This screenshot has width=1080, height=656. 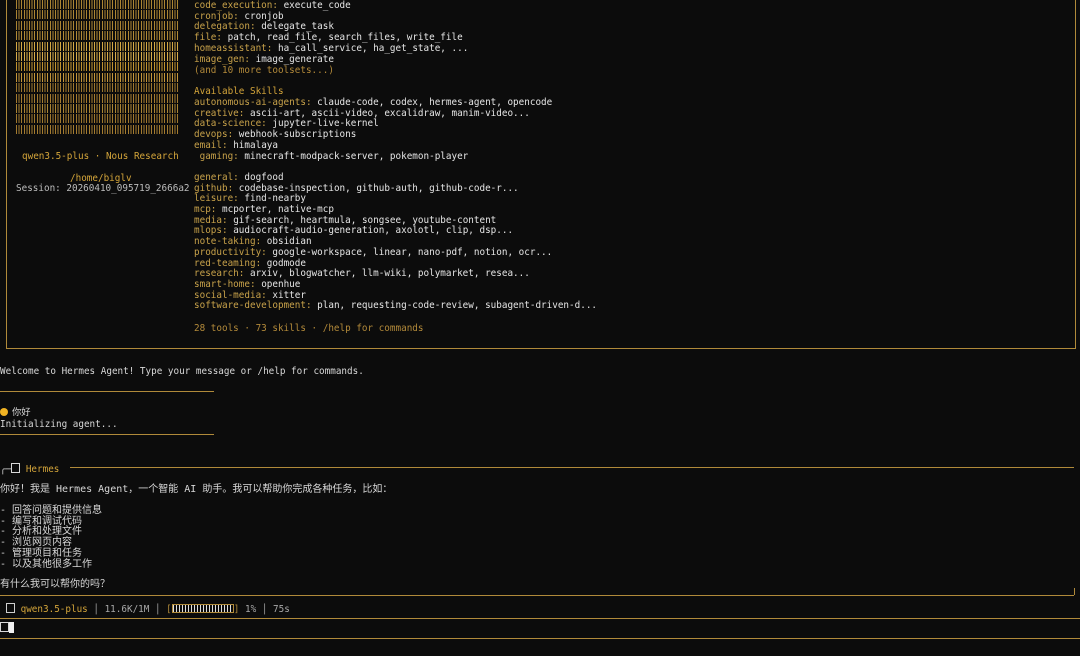 I want to click on response-footer-rule, so click(x=537, y=595).